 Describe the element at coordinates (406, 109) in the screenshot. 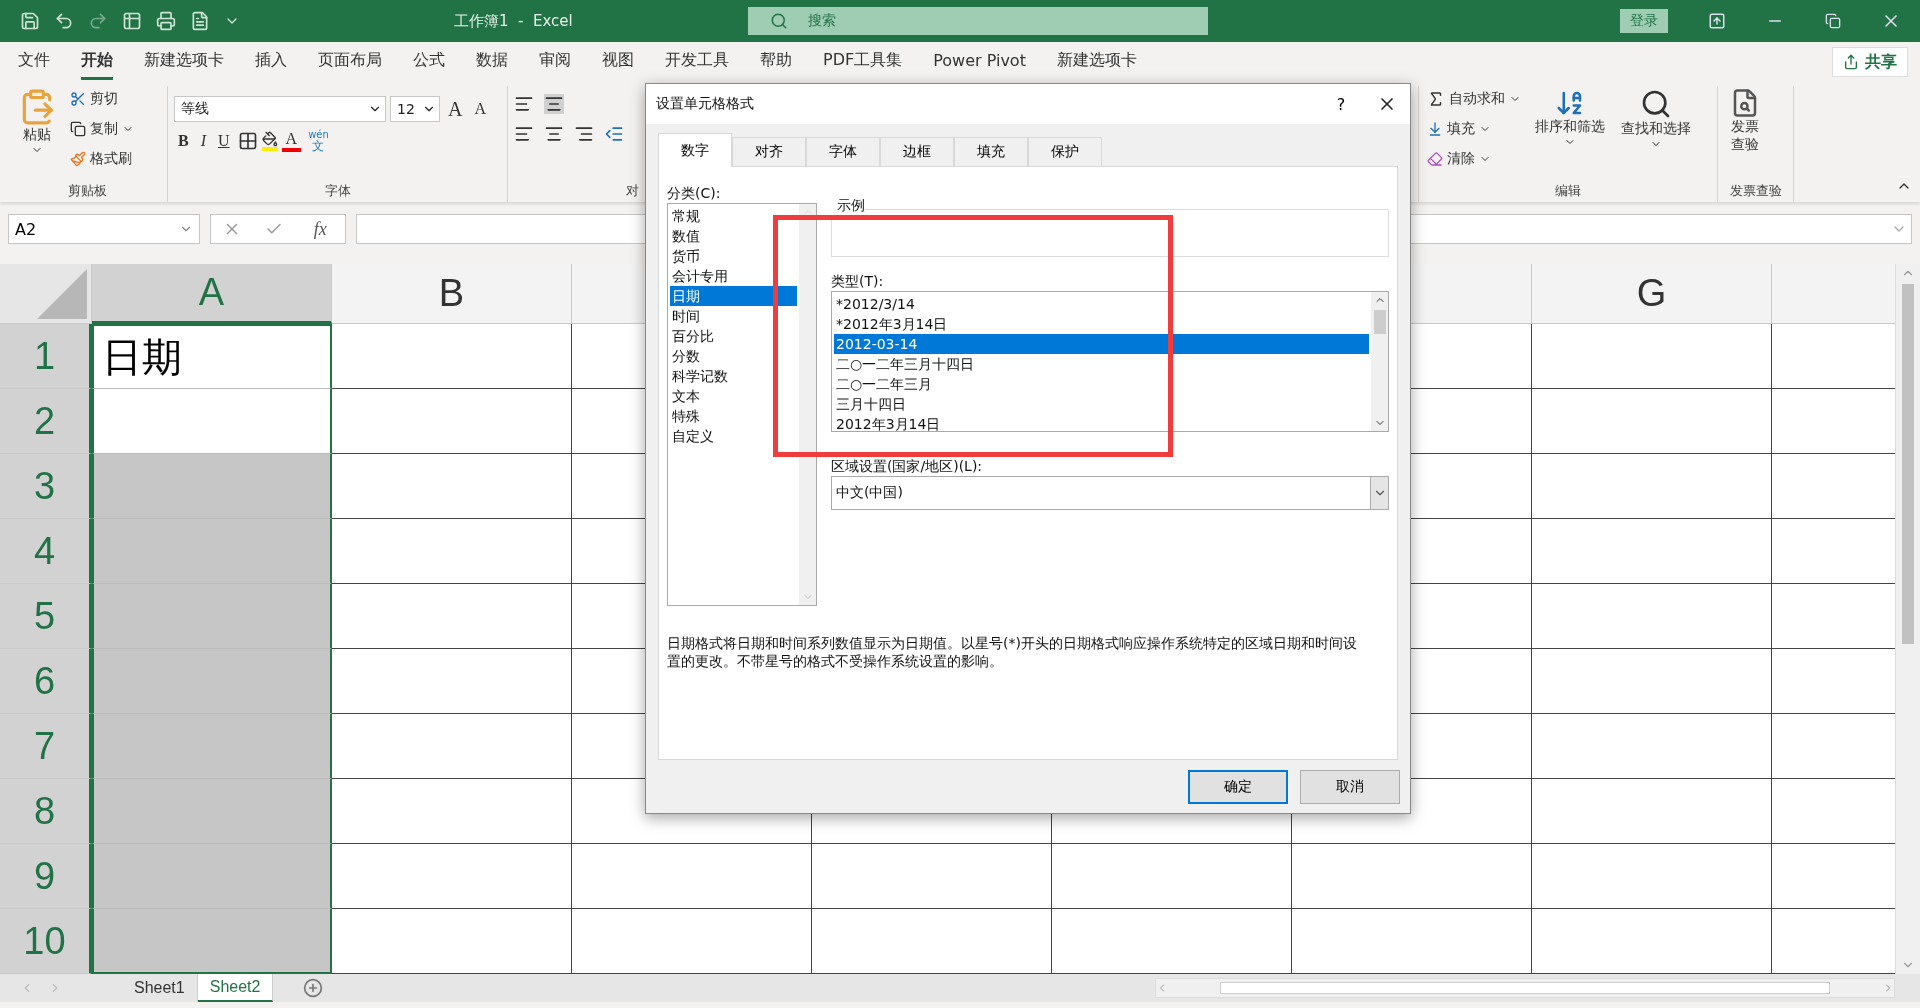

I see `font-size-value: 12` at that location.